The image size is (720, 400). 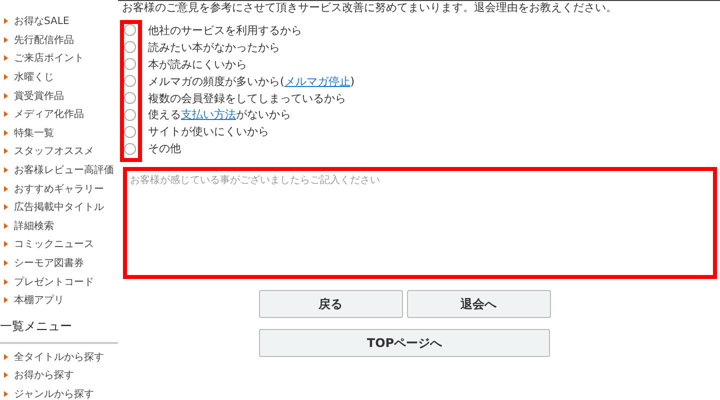 What do you see at coordinates (59, 263) in the screenshot?
I see `sidebar-link: シーモア図書券` at bounding box center [59, 263].